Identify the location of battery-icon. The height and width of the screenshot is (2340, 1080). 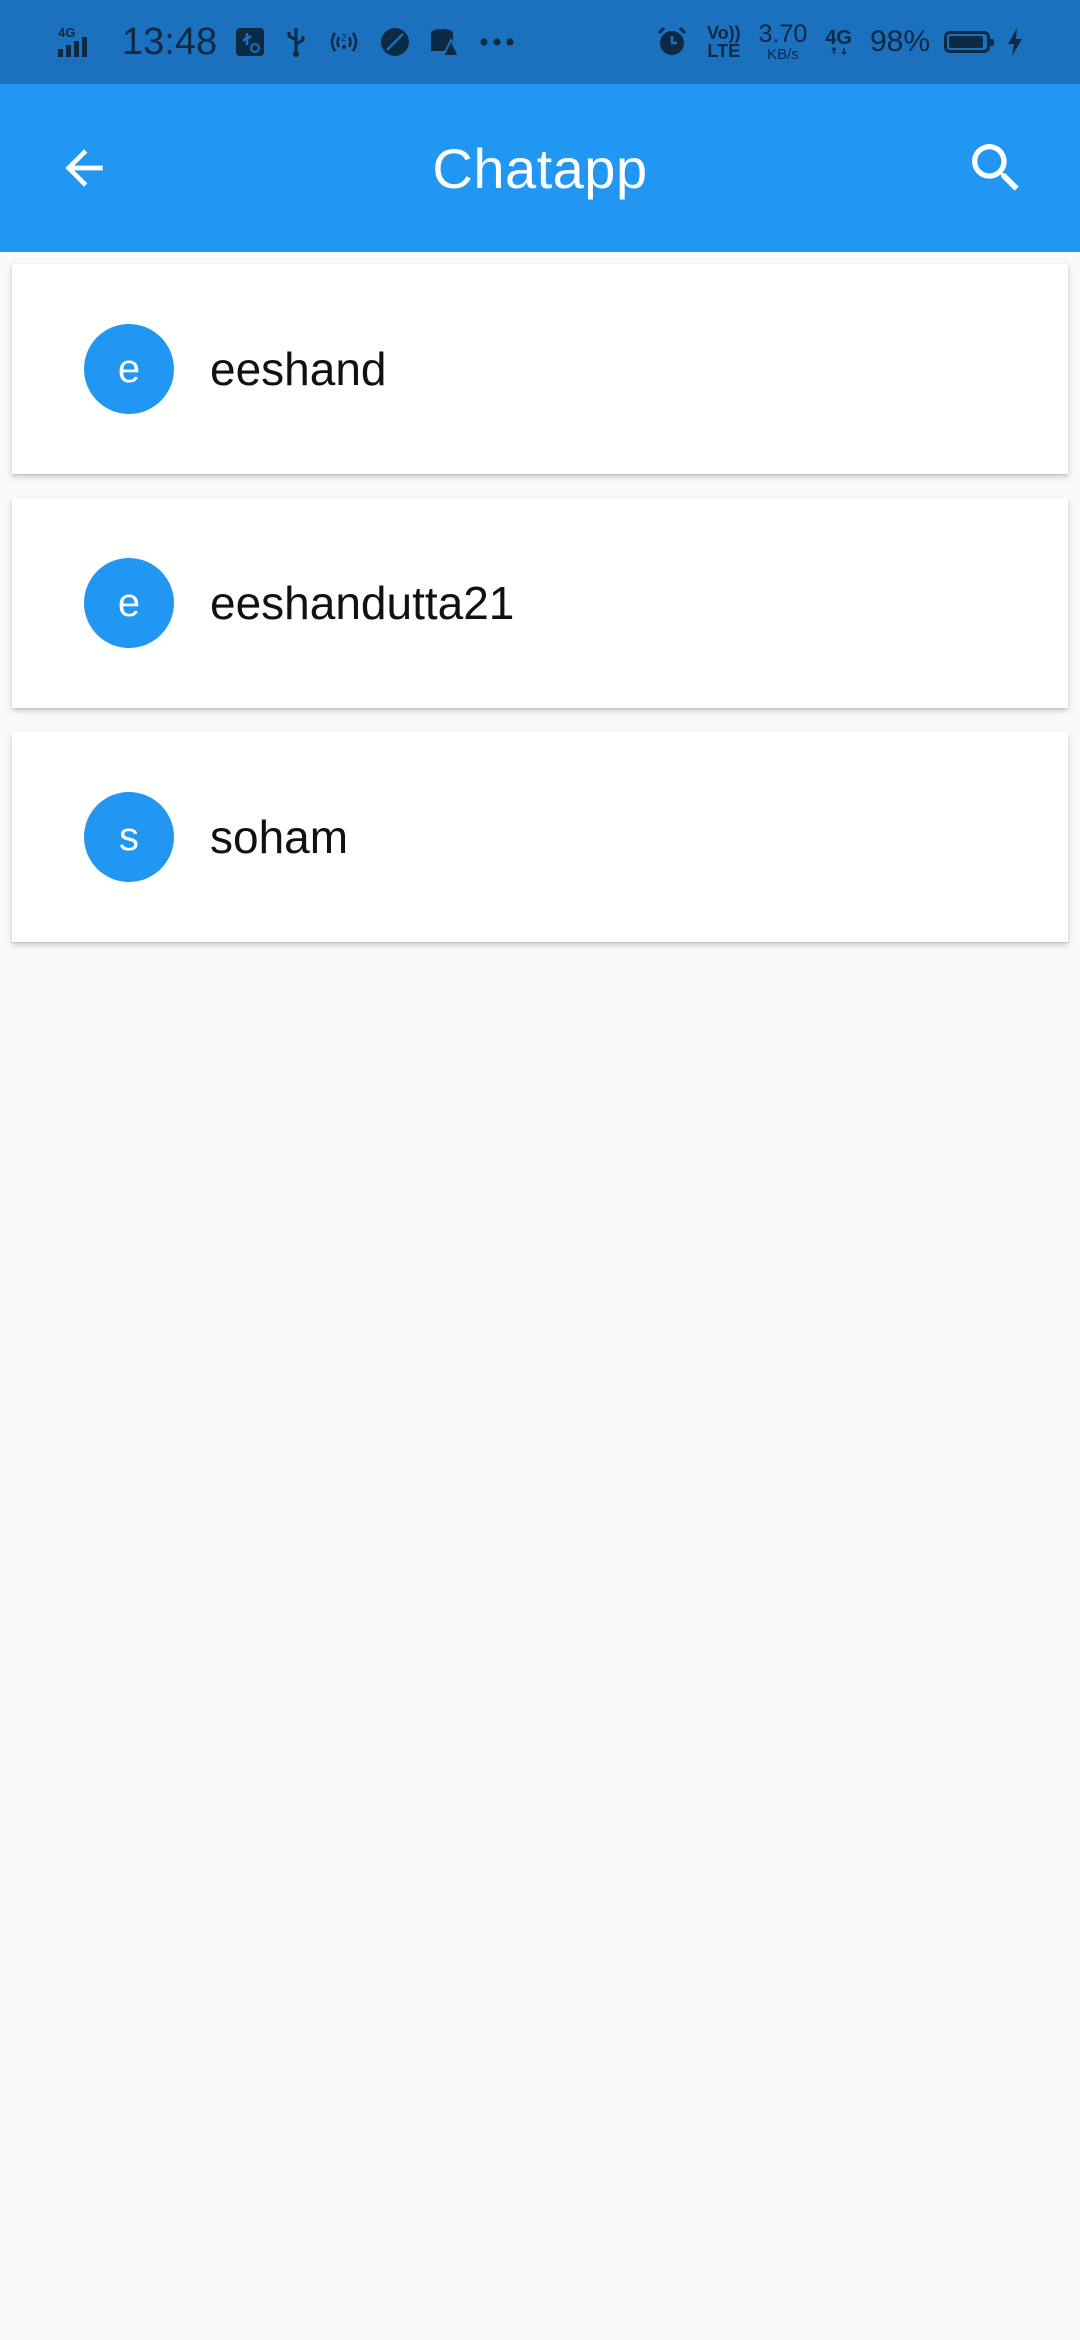
(969, 42).